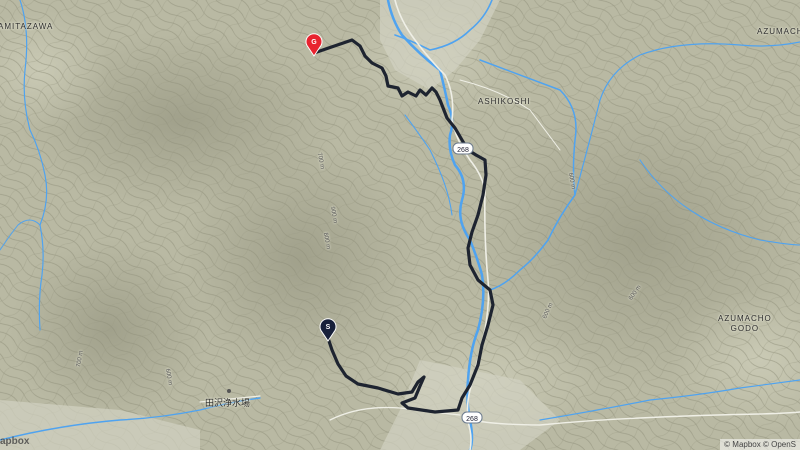  I want to click on place-label-ashikoshi: ASHIKOSHI, so click(504, 101).